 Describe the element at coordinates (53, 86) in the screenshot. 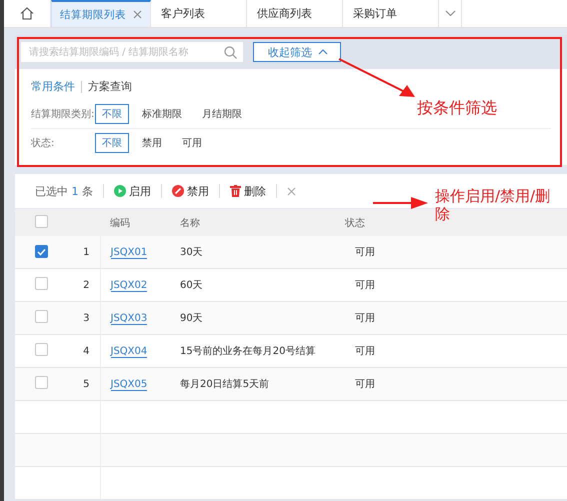

I see `filter-tab: 常用条件` at that location.